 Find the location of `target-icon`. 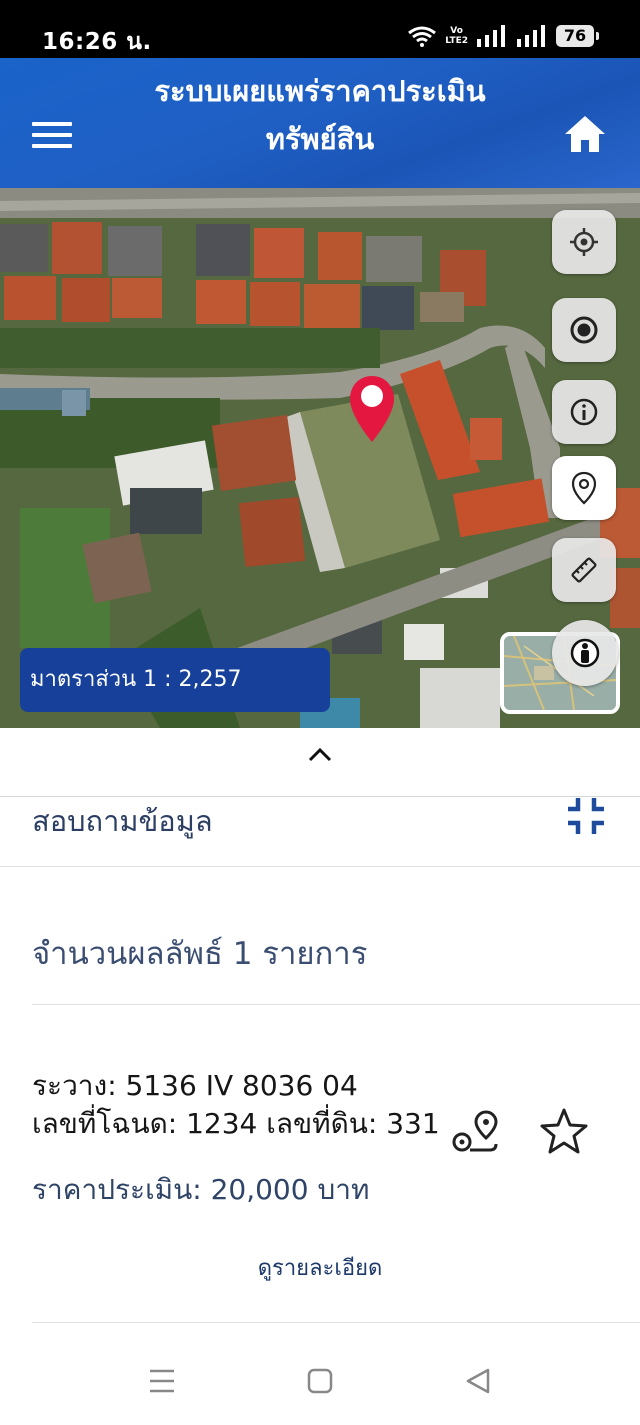

target-icon is located at coordinates (584, 330).